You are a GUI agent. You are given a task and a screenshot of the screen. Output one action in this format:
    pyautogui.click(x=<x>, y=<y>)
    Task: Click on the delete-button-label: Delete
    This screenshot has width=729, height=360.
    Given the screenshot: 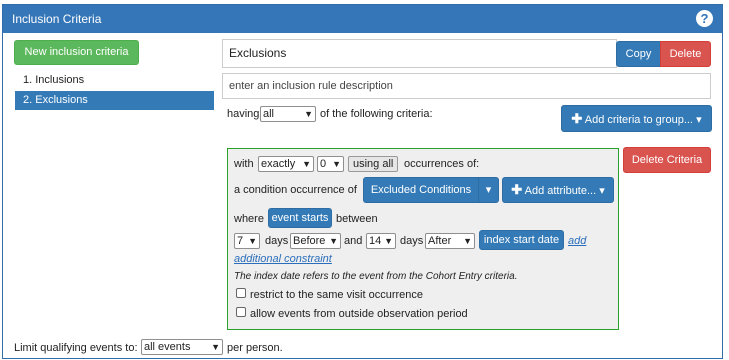 What is the action you would take?
    pyautogui.click(x=685, y=54)
    